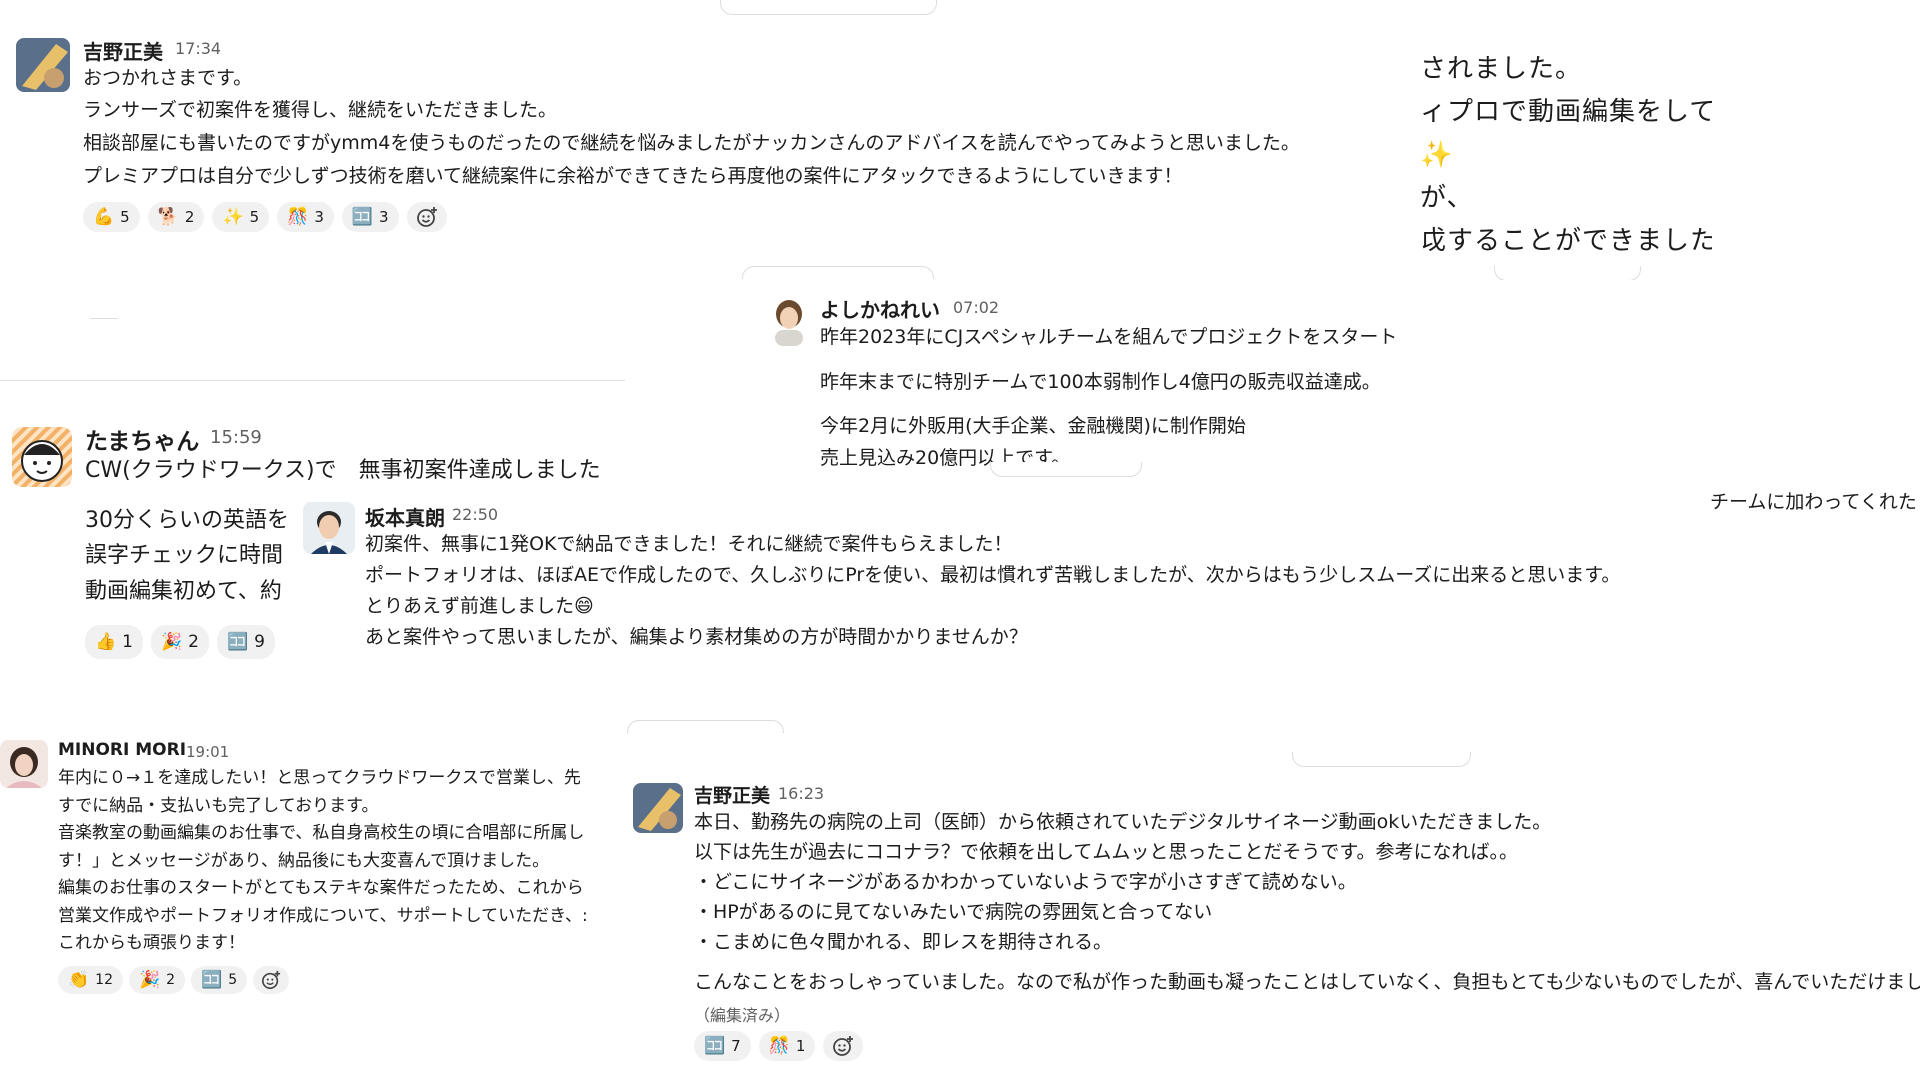 This screenshot has width=1920, height=1080. What do you see at coordinates (259, 642) in the screenshot?
I see `reaction-count: 9` at bounding box center [259, 642].